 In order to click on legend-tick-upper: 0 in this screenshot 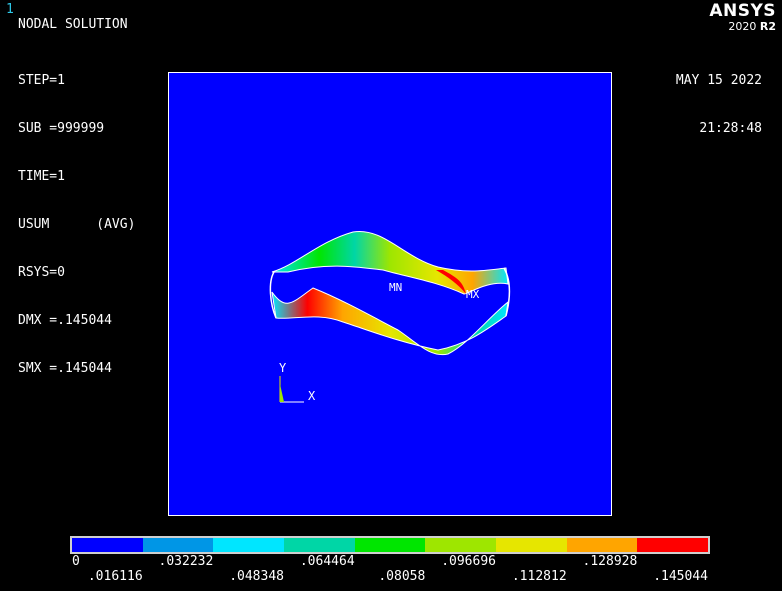, I will do `click(76, 561)`.